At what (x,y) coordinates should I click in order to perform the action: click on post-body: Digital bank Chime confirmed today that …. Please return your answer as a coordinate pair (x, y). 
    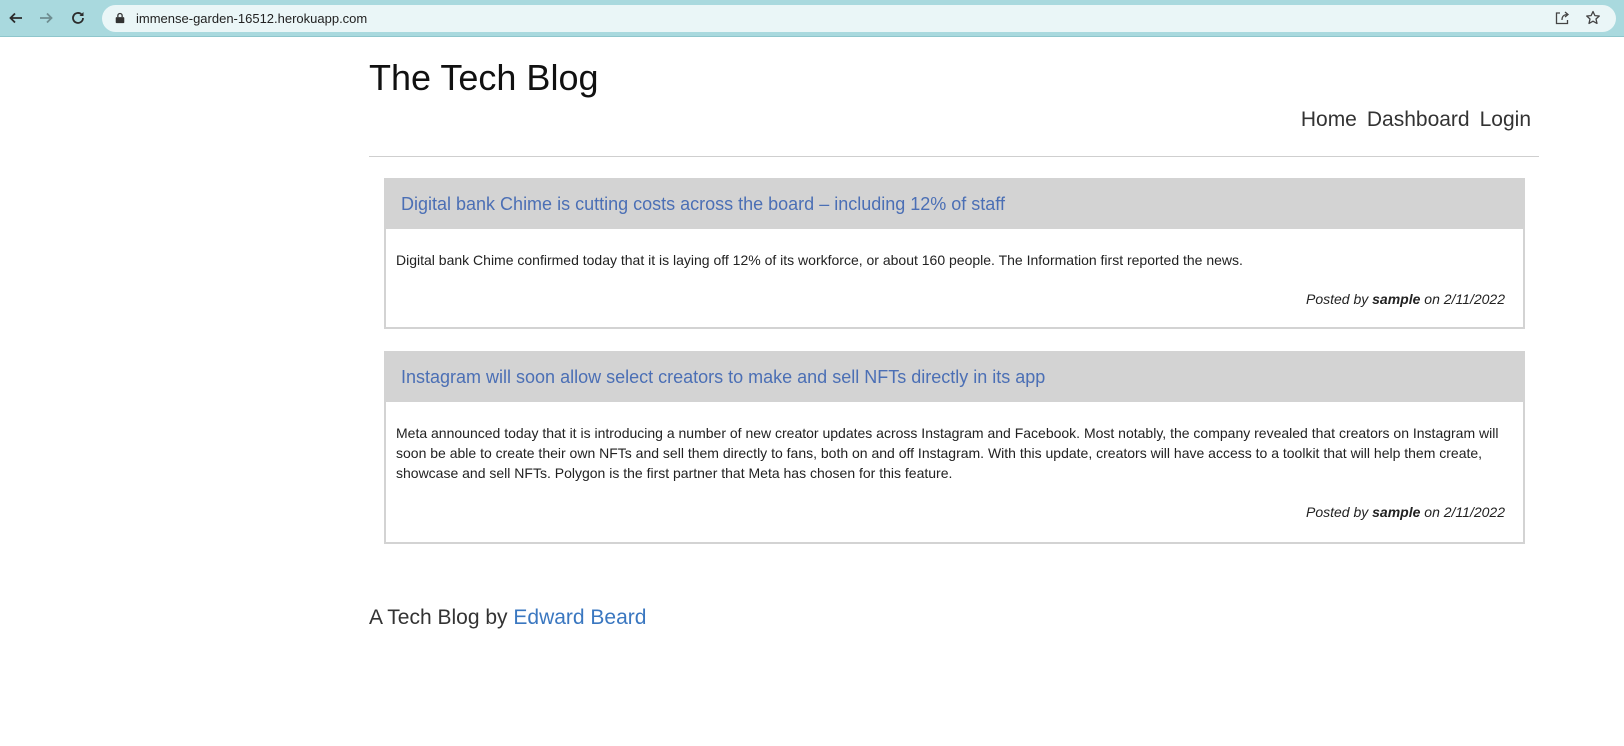
    Looking at the image, I should click on (819, 260).